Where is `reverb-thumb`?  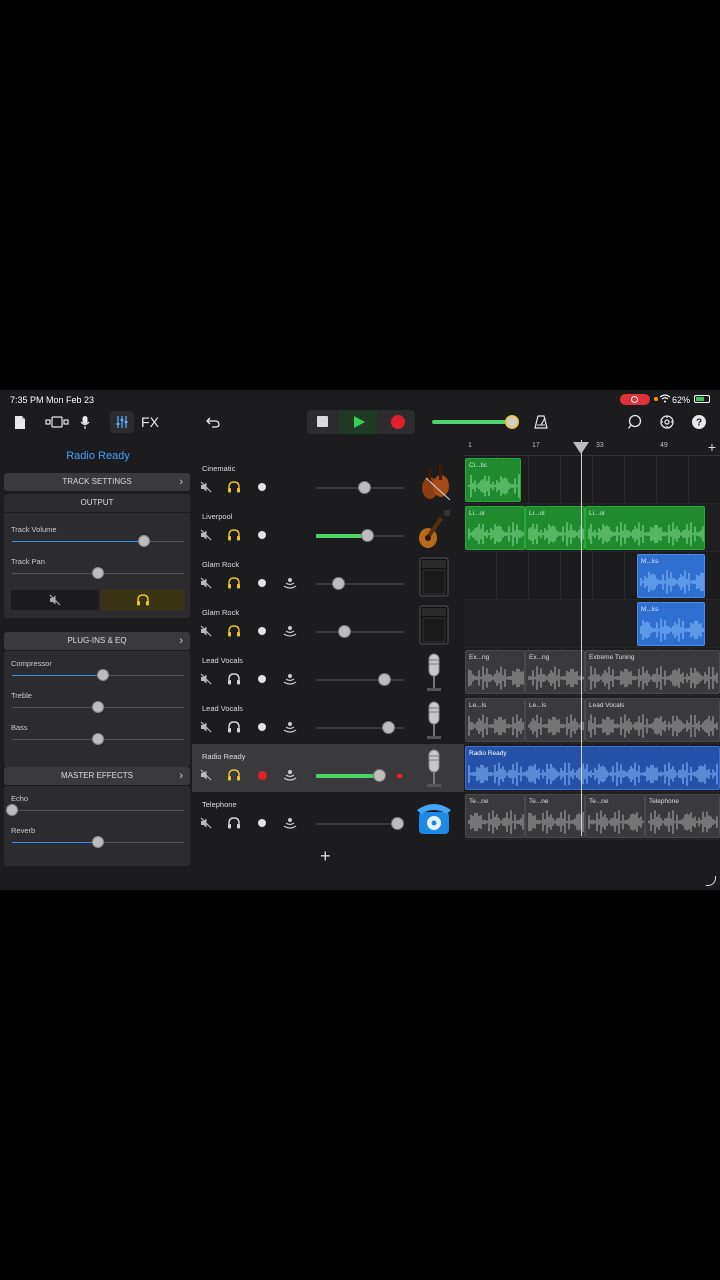 reverb-thumb is located at coordinates (98, 842).